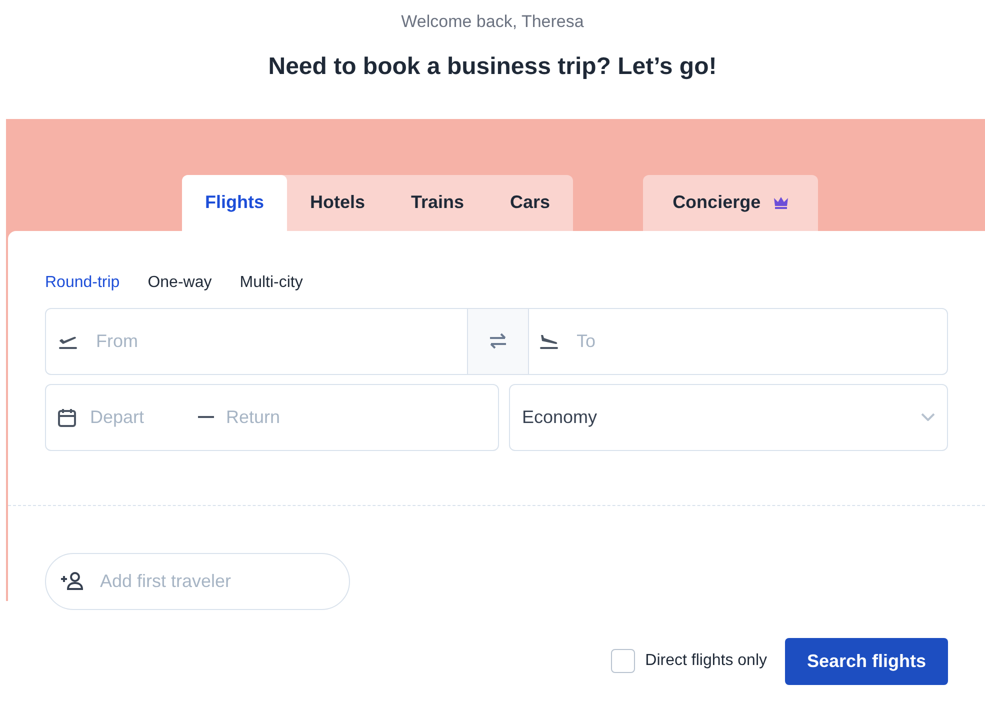  Describe the element at coordinates (866, 661) in the screenshot. I see `search-flights-button: Search flights` at that location.